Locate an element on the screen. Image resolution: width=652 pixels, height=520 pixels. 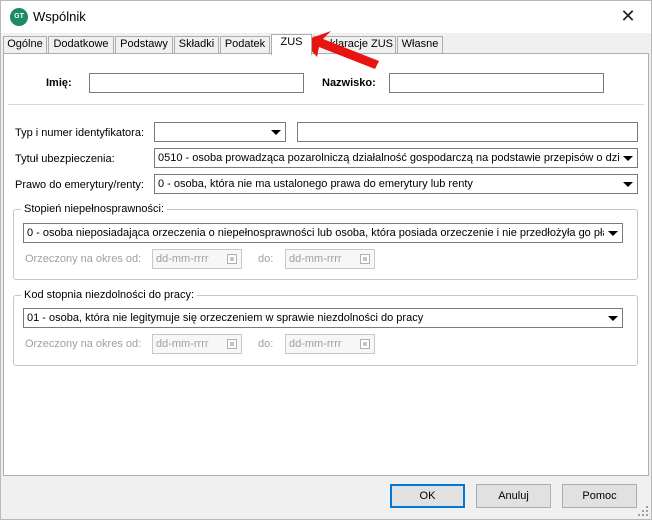
id-number-field is located at coordinates (467, 132).